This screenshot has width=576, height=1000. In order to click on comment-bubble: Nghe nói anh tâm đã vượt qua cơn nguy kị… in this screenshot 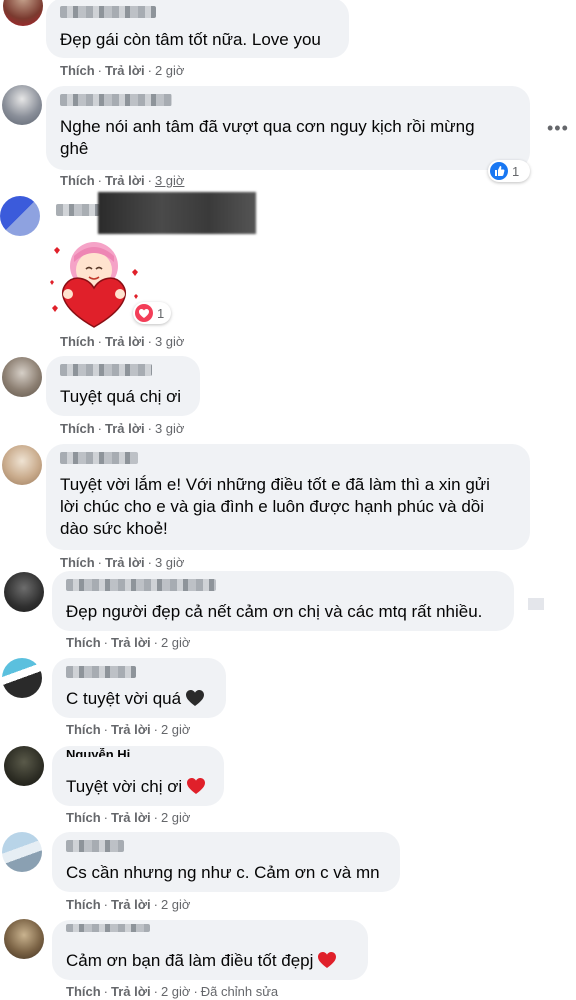, I will do `click(288, 128)`.